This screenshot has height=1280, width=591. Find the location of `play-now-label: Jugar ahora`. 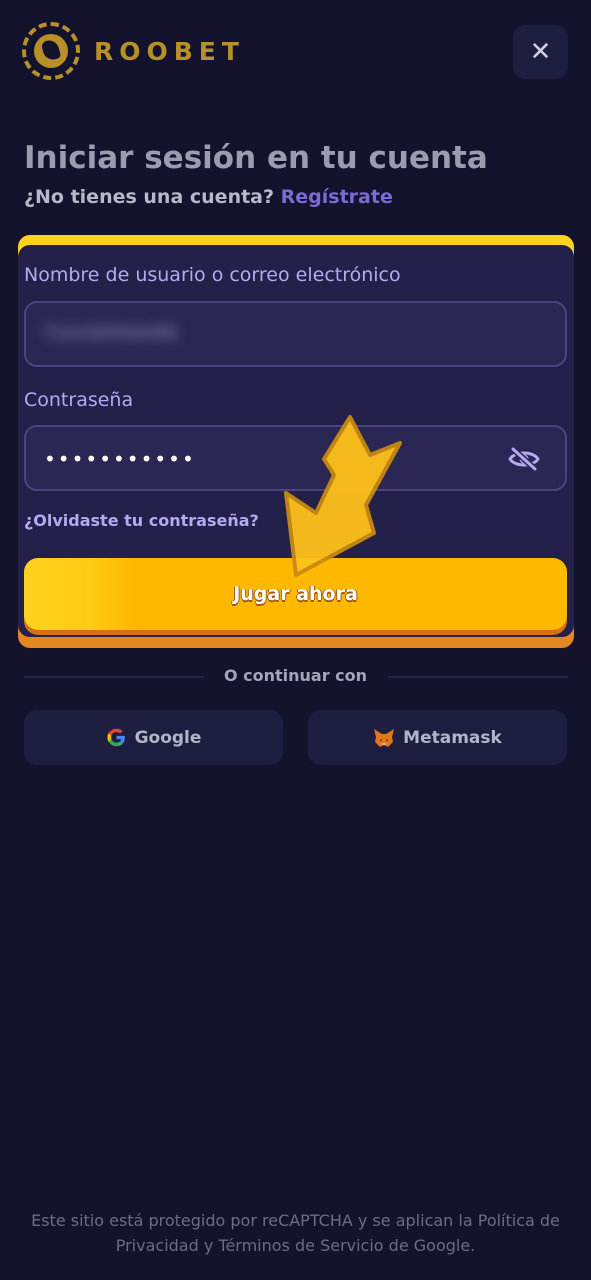

play-now-label: Jugar ahora is located at coordinates (295, 594).